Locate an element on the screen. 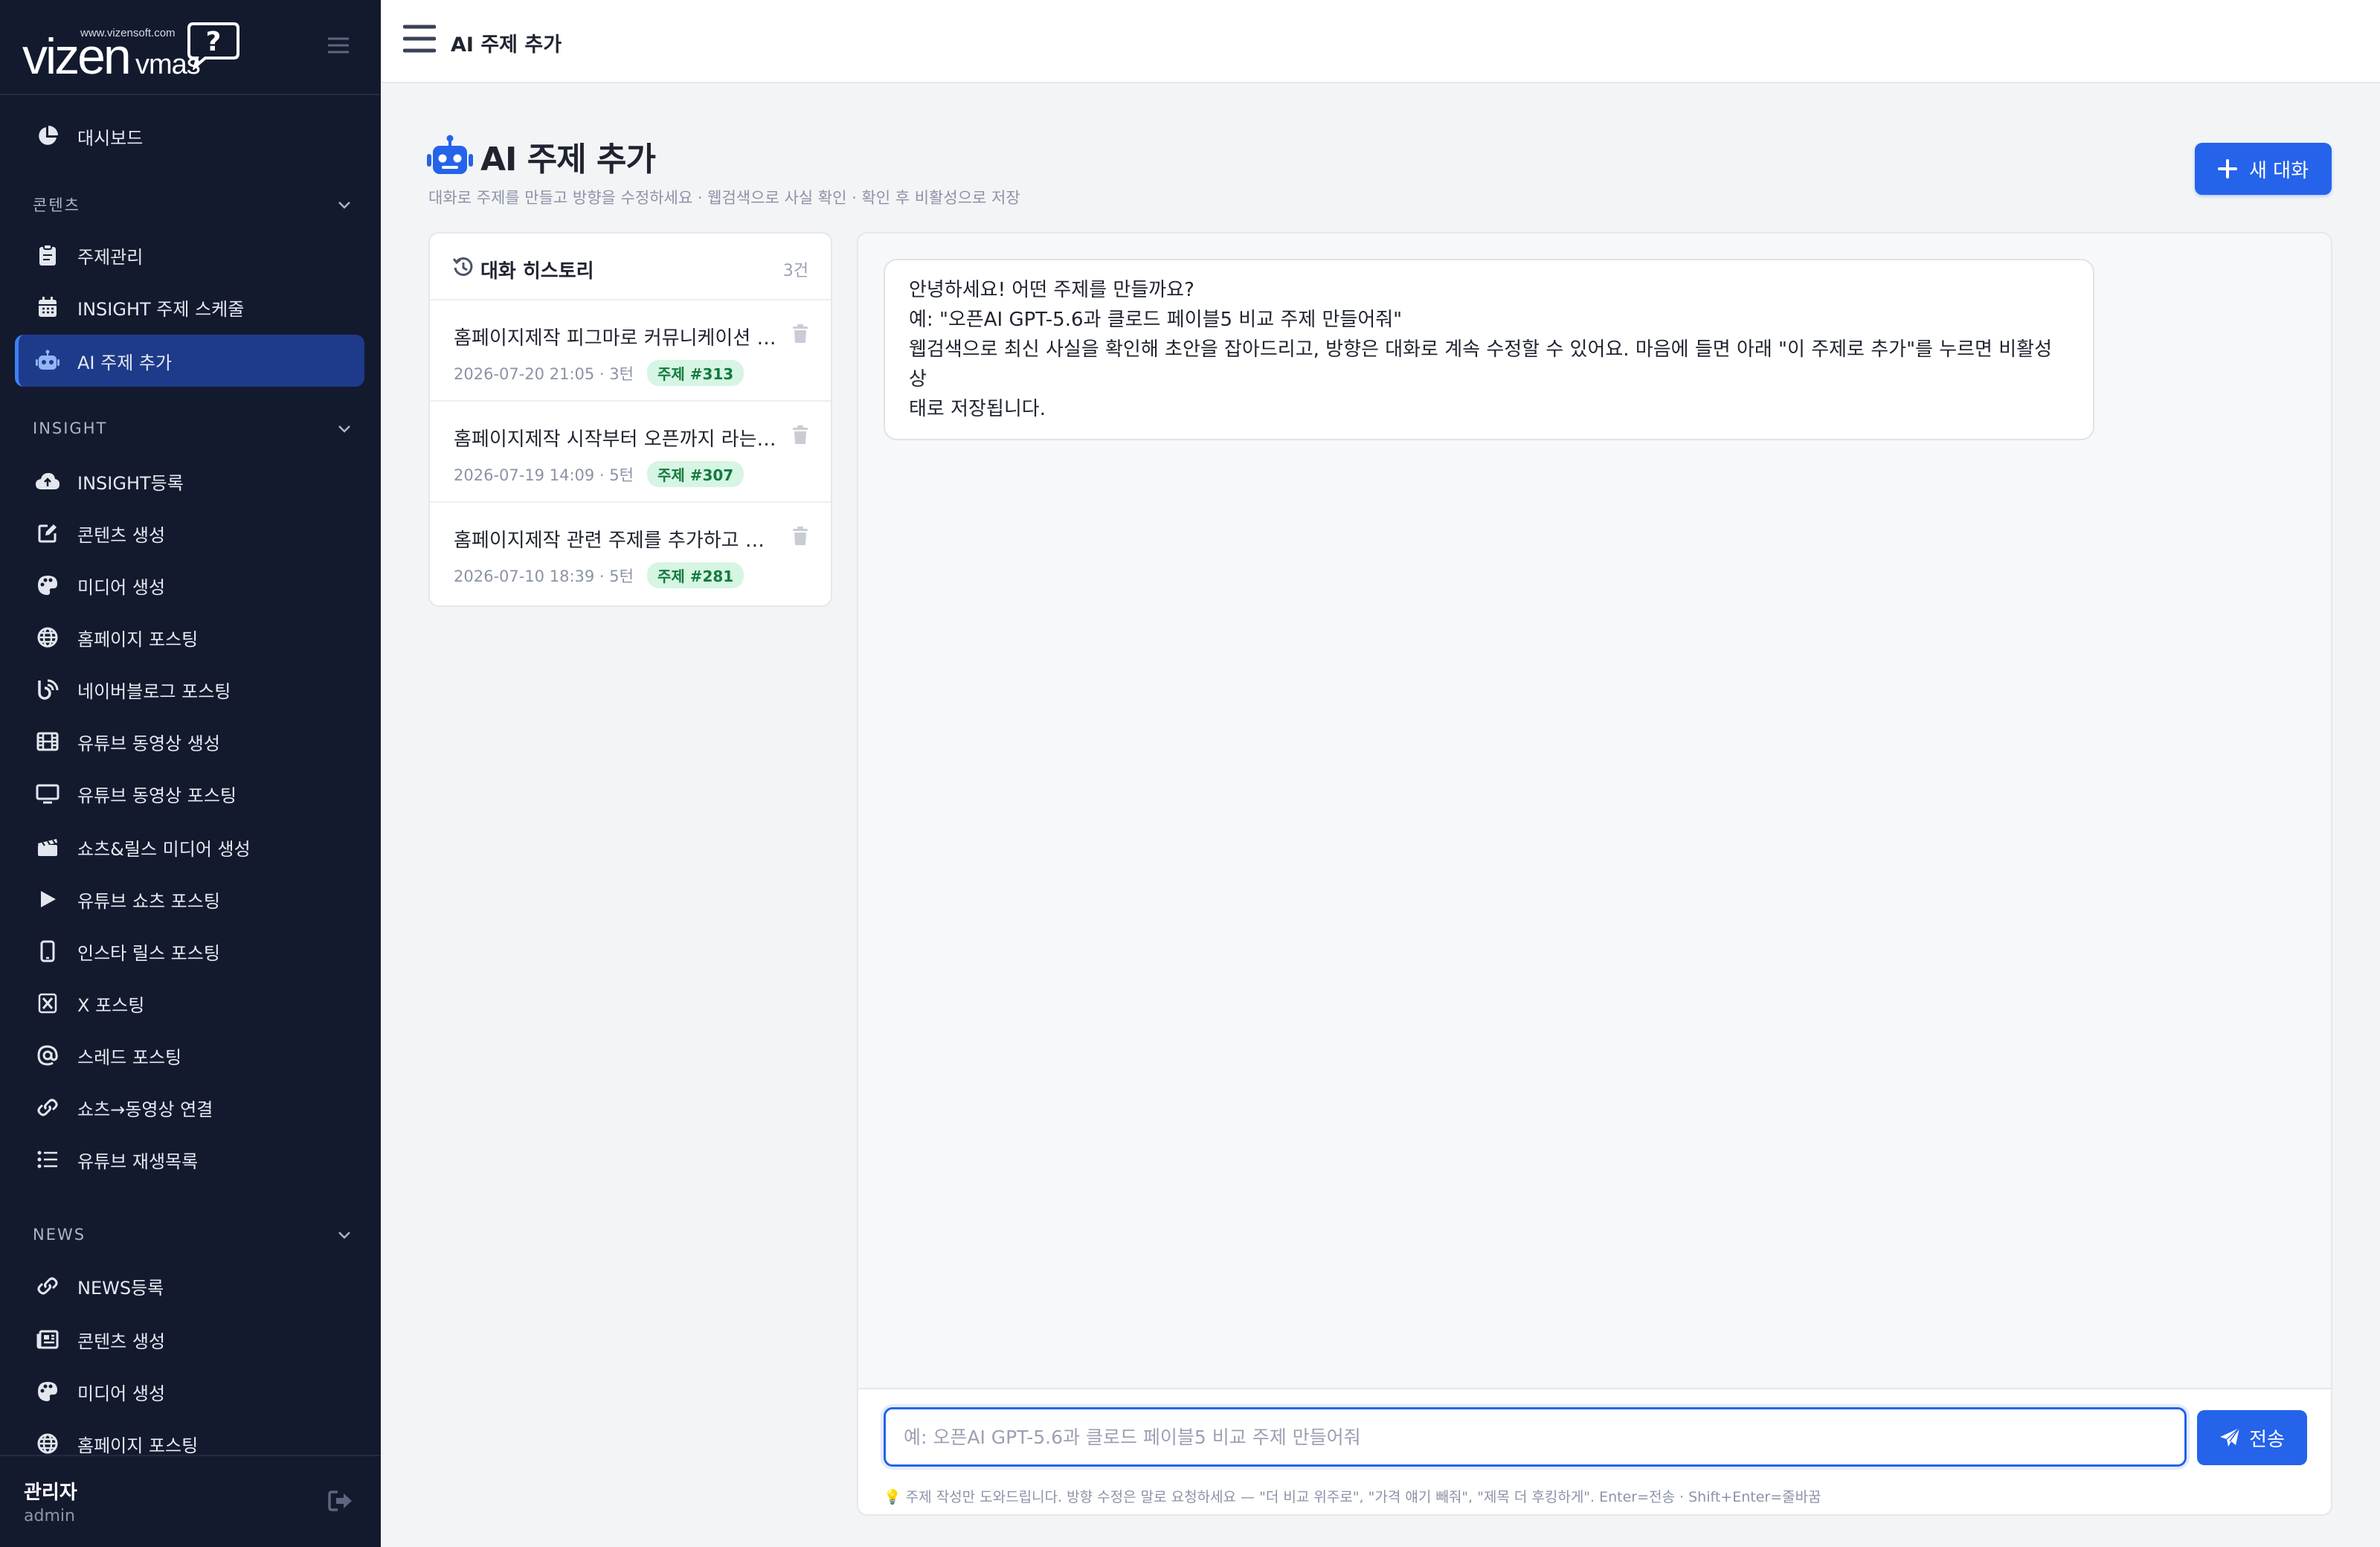 This screenshot has height=1547, width=2380. sidebar-item-naver-blog-posting: 네이버블로그 포스팅 is located at coordinates (190, 689).